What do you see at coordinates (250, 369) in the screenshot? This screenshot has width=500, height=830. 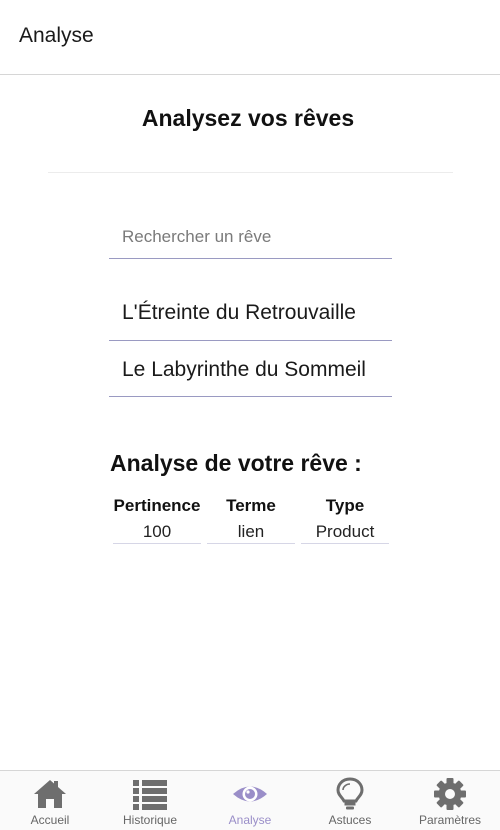 I see `dream-list-item: Le Labyrinthe du Sommeil` at bounding box center [250, 369].